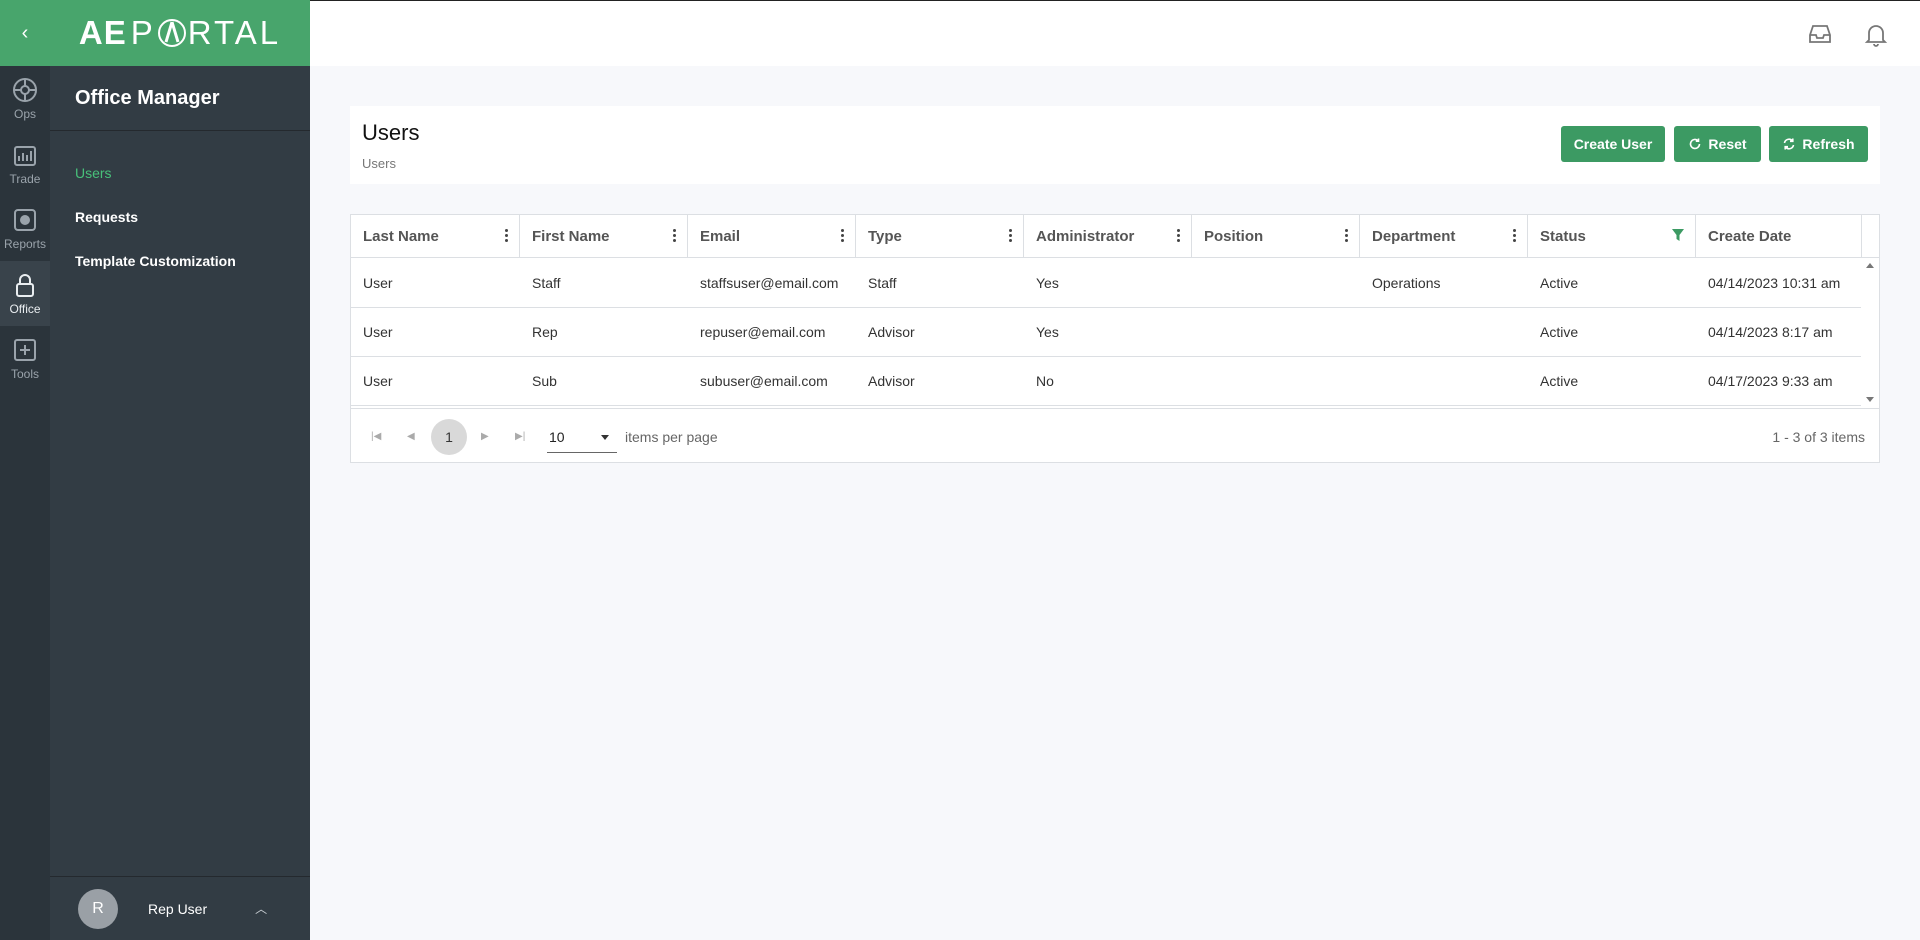  Describe the element at coordinates (940, 236) in the screenshot. I see `column-header-type: Type` at that location.